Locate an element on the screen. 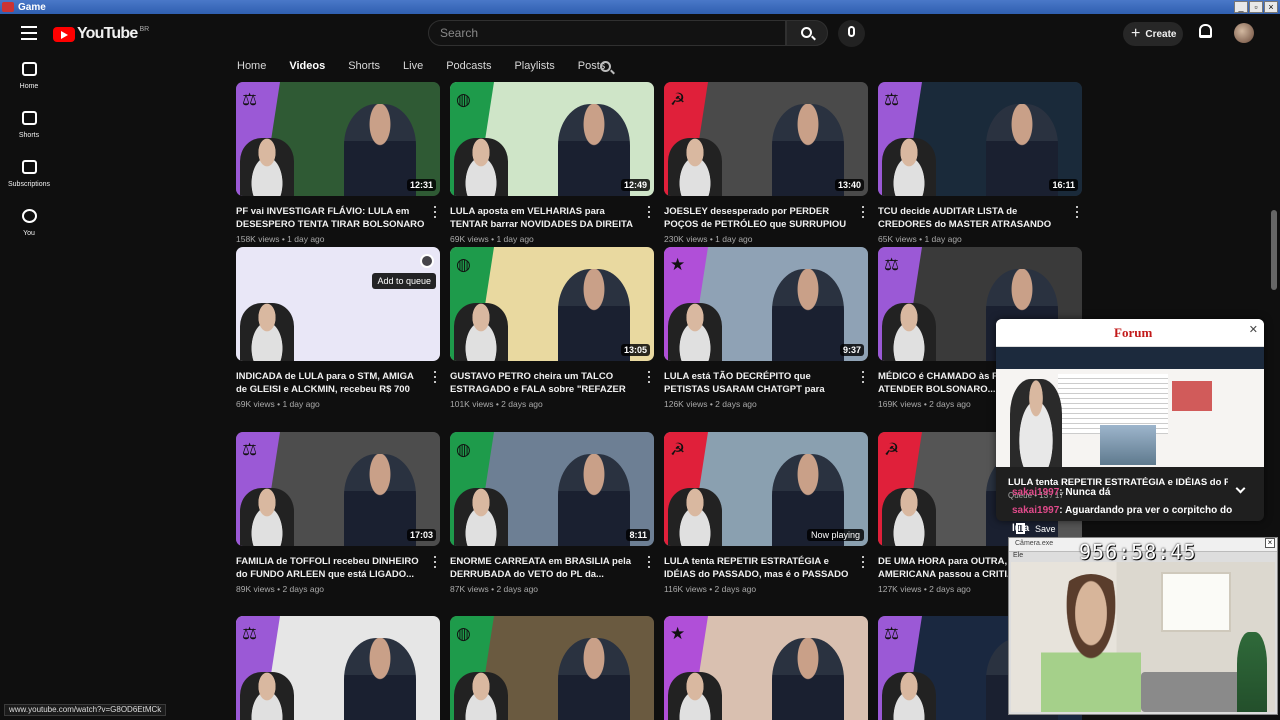  search-button is located at coordinates (807, 33).